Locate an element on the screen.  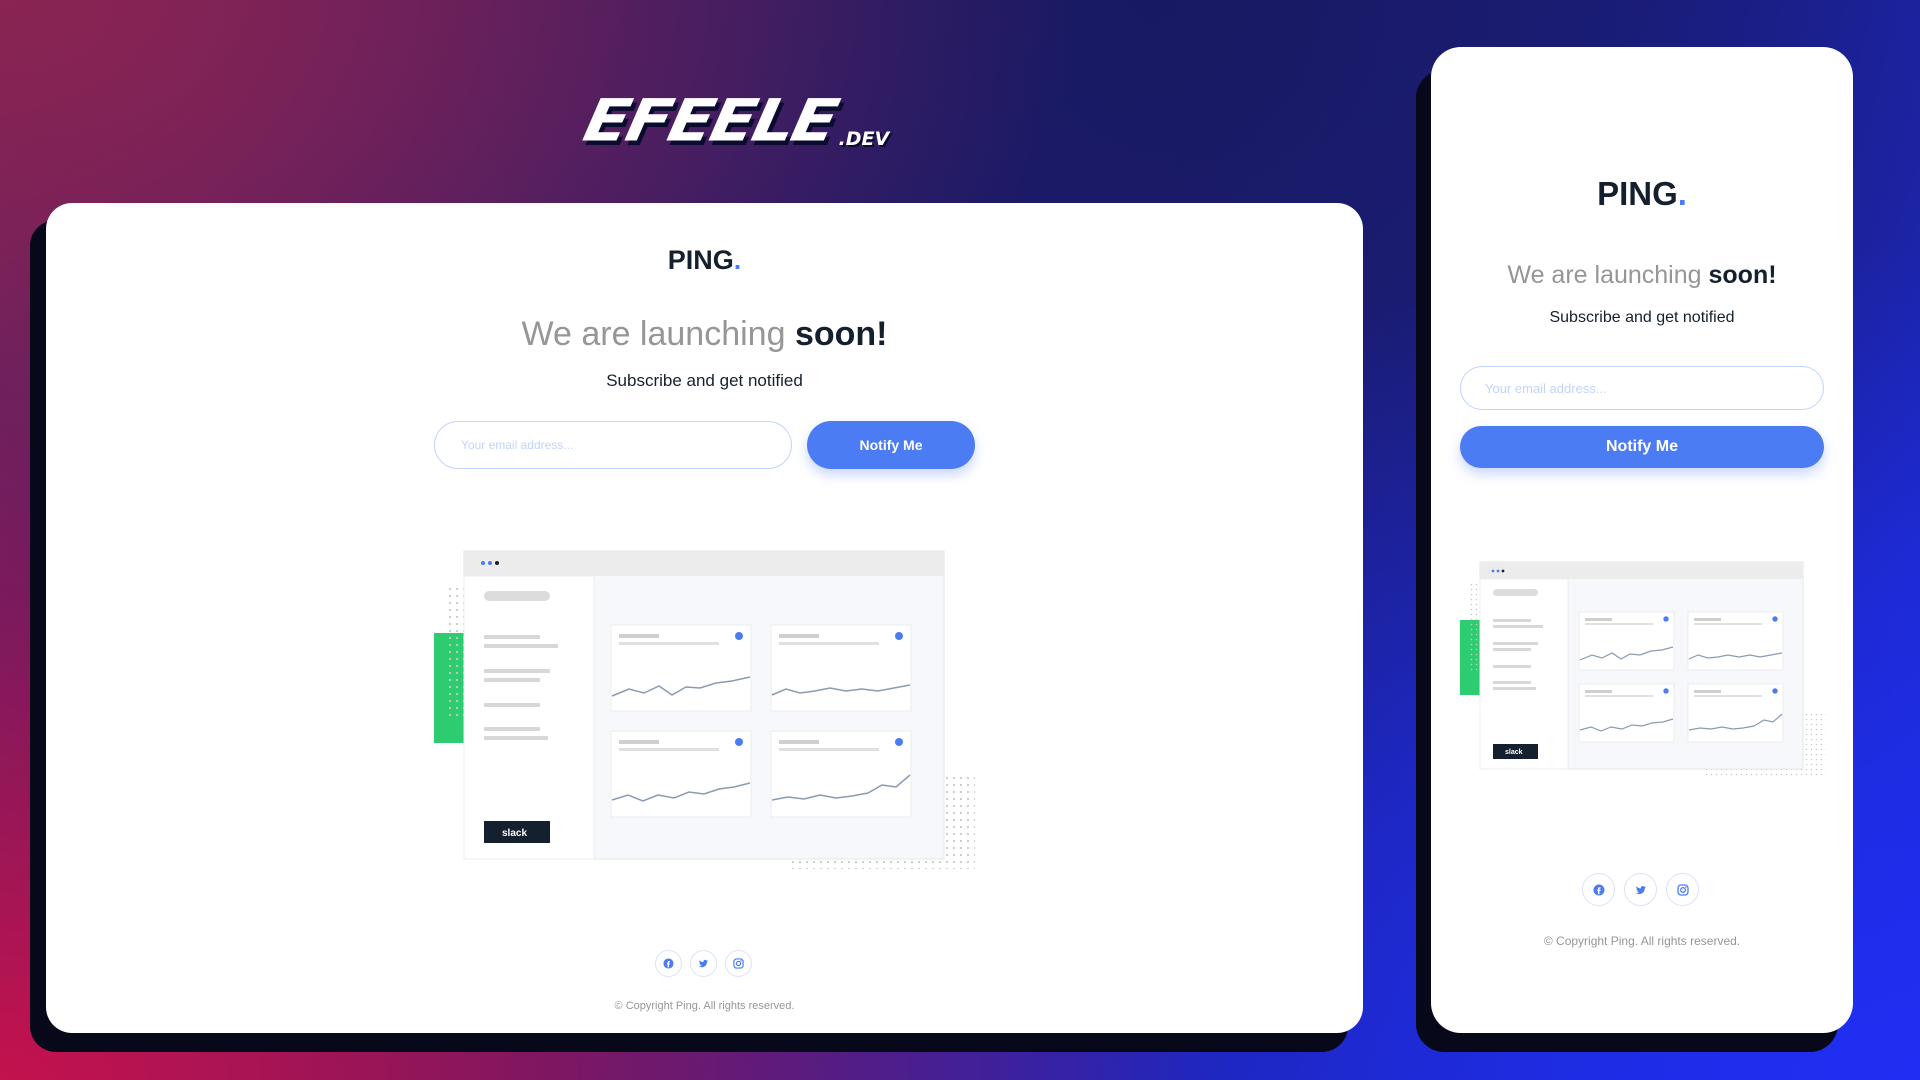
brand-logo: EFEELE .DEV is located at coordinates (734, 121).